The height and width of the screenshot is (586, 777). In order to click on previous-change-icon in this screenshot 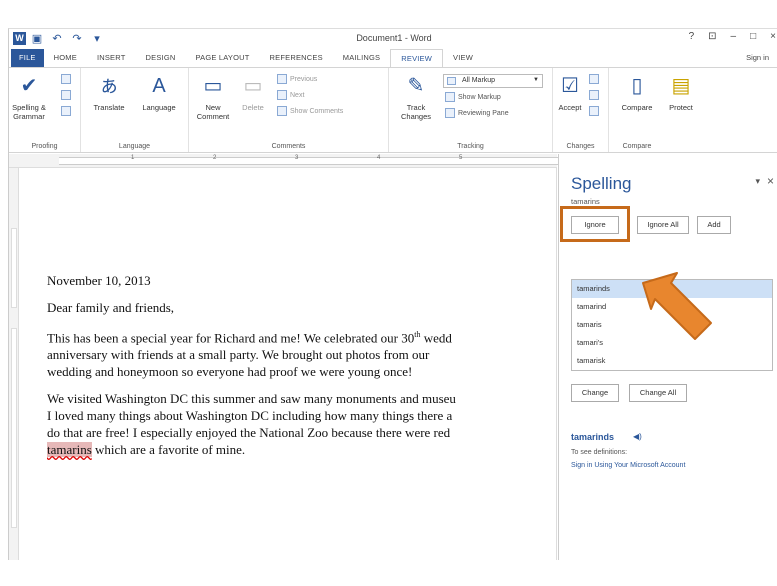, I will do `click(594, 95)`.